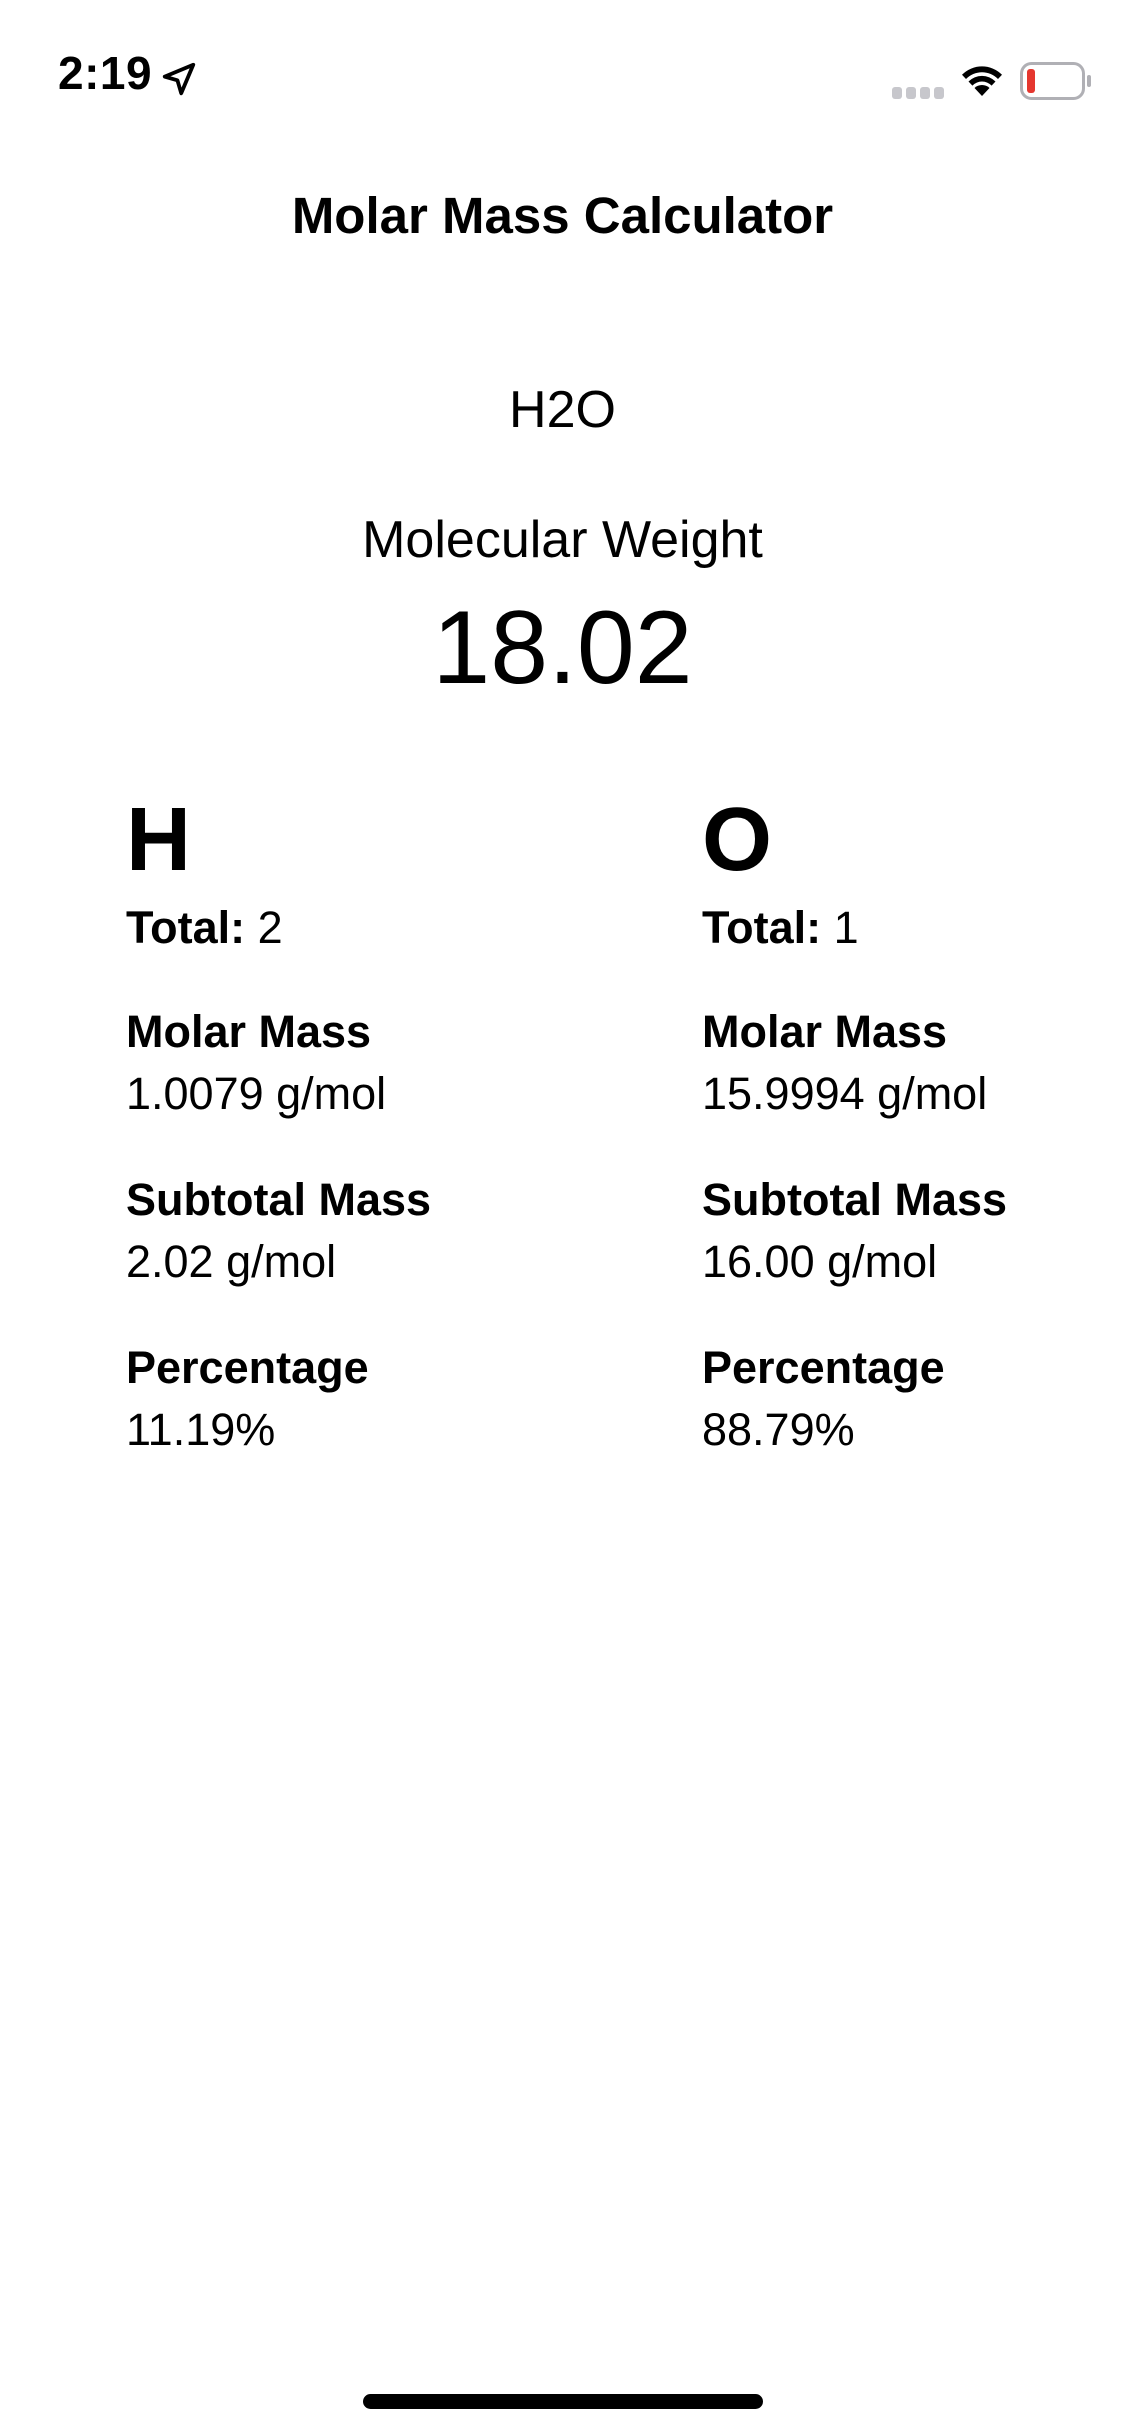  What do you see at coordinates (1055, 81) in the screenshot?
I see `battery-low-icon` at bounding box center [1055, 81].